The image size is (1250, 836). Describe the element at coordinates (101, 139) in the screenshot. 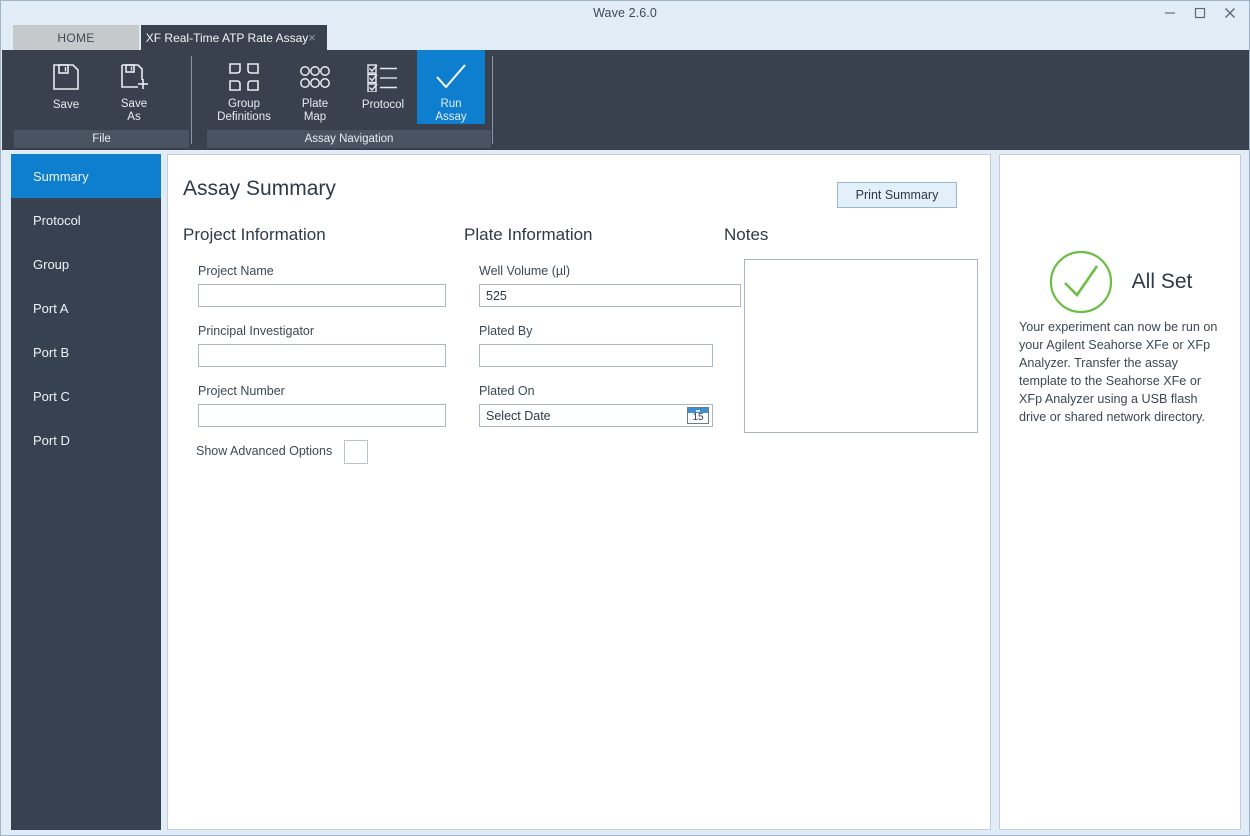

I see `ribbon-group-file-label: File` at that location.